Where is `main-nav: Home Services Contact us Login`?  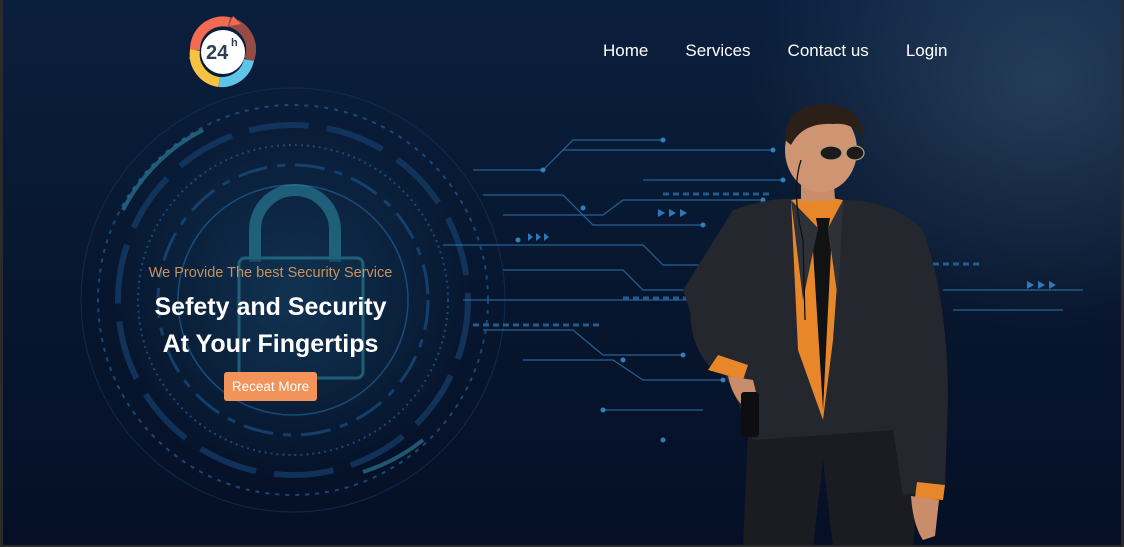 main-nav: Home Services Contact us Login is located at coordinates (793, 51).